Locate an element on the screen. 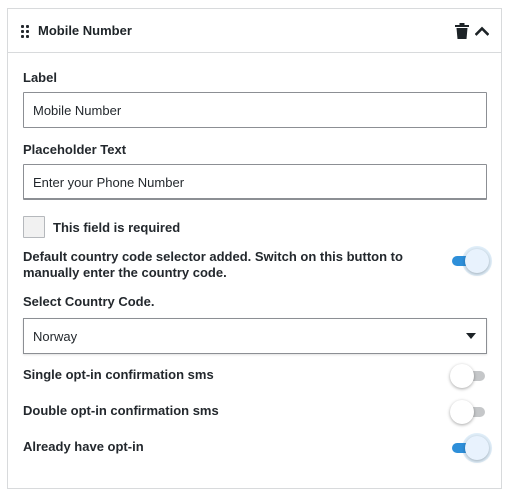 This screenshot has height=498, width=513. already-optin-label: Already have opt-in is located at coordinates (83, 446).